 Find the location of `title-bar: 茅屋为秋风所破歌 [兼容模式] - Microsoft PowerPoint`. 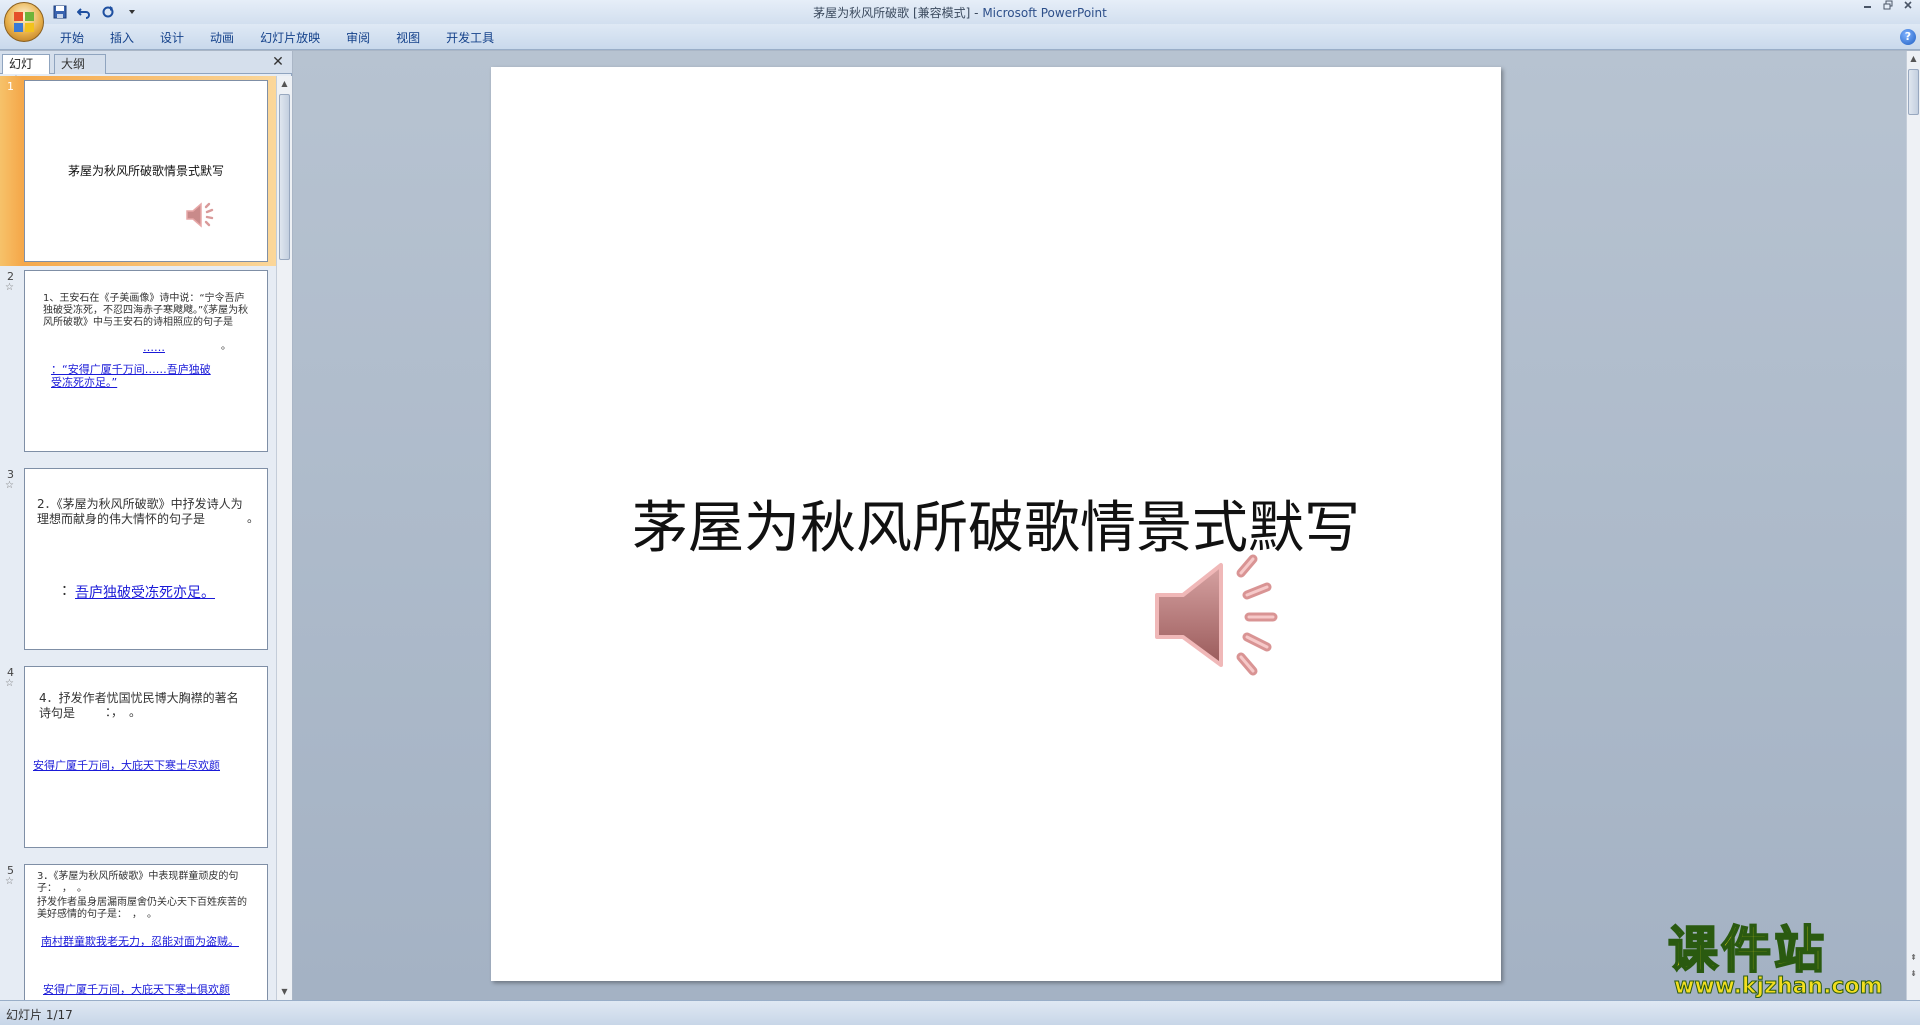

title-bar: 茅屋为秋风所破歌 [兼容模式] - Microsoft PowerPoint is located at coordinates (960, 12).